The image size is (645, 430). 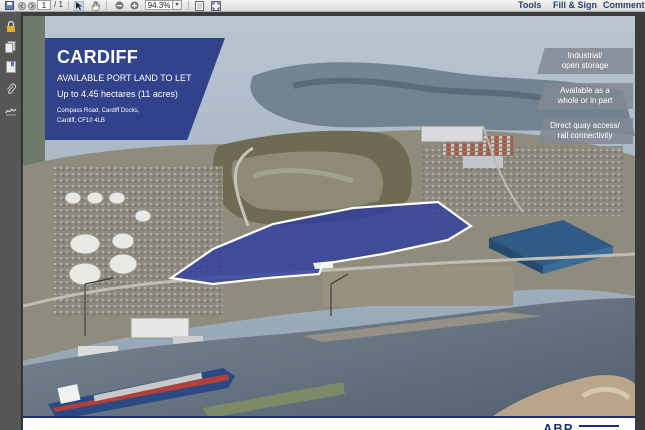 What do you see at coordinates (134, 5) in the screenshot?
I see `zoom-in-icon` at bounding box center [134, 5].